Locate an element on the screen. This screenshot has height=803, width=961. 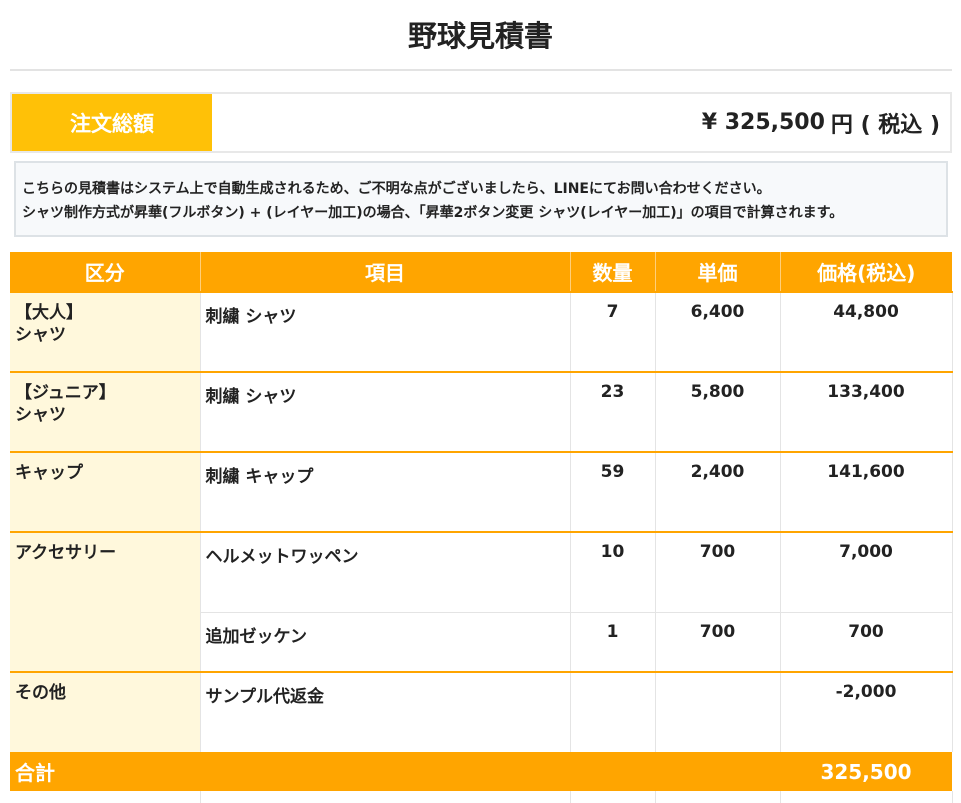
order-total-amount: ¥ 325,500 is located at coordinates (763, 122).